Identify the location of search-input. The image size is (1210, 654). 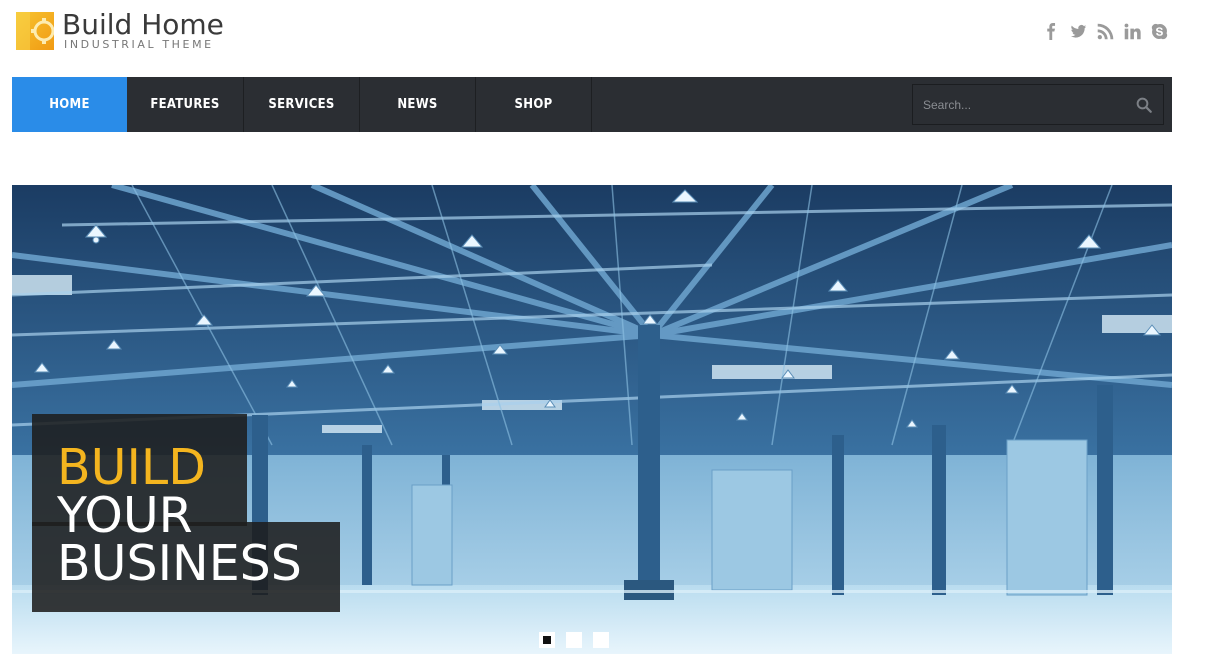
(1018, 104).